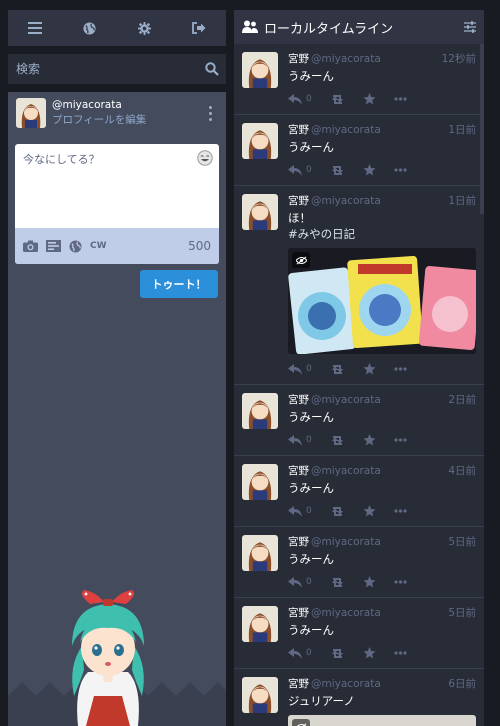 The width and height of the screenshot is (500, 726). I want to click on column-header: ローカルタイムライン, so click(359, 27).